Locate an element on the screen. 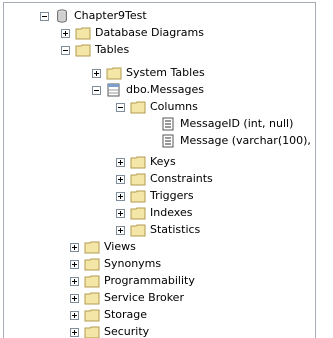  tree-node-label: Statistics is located at coordinates (175, 229).